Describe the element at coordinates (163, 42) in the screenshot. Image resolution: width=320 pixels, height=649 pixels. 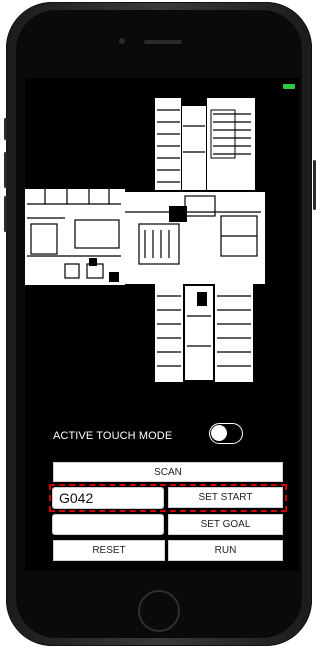
I see `earpiece-speaker` at that location.